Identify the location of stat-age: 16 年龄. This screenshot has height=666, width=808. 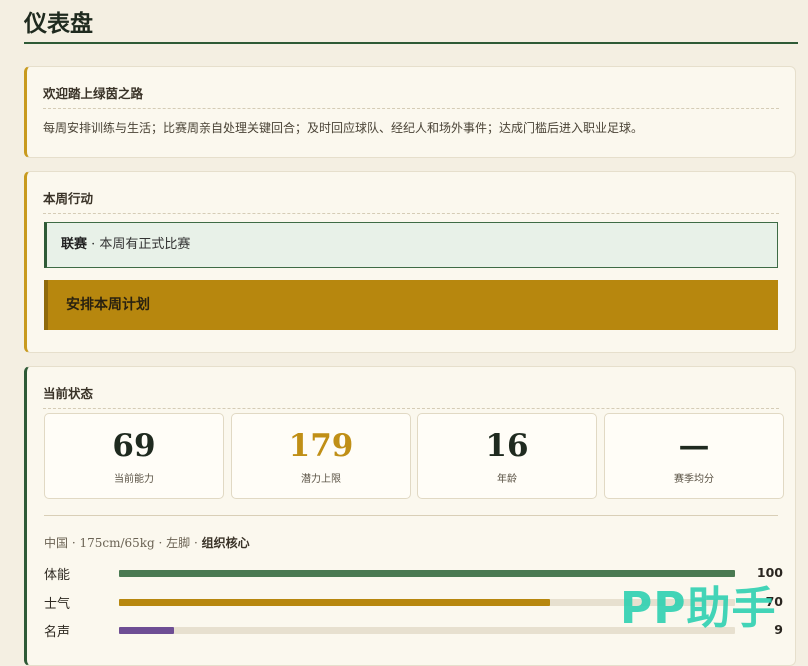
(507, 456).